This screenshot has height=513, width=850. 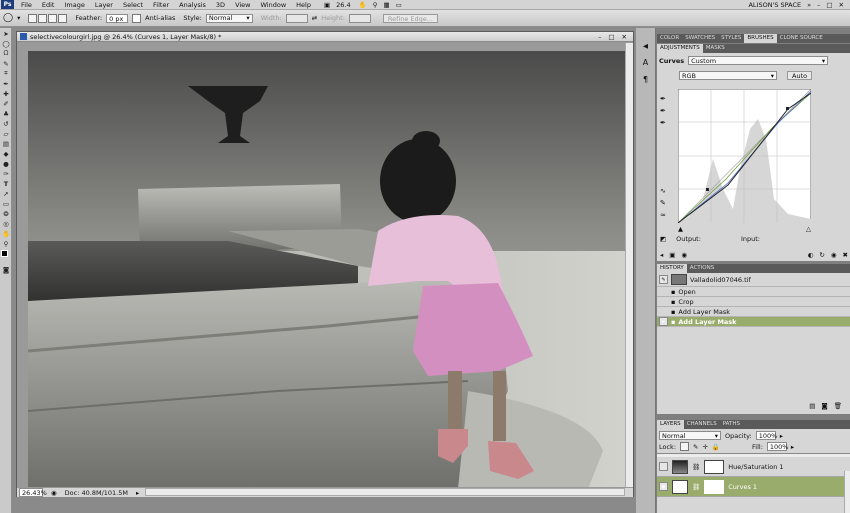 What do you see at coordinates (6, 113) in the screenshot?
I see `clone-stamp-tool-icon: ♣` at bounding box center [6, 113].